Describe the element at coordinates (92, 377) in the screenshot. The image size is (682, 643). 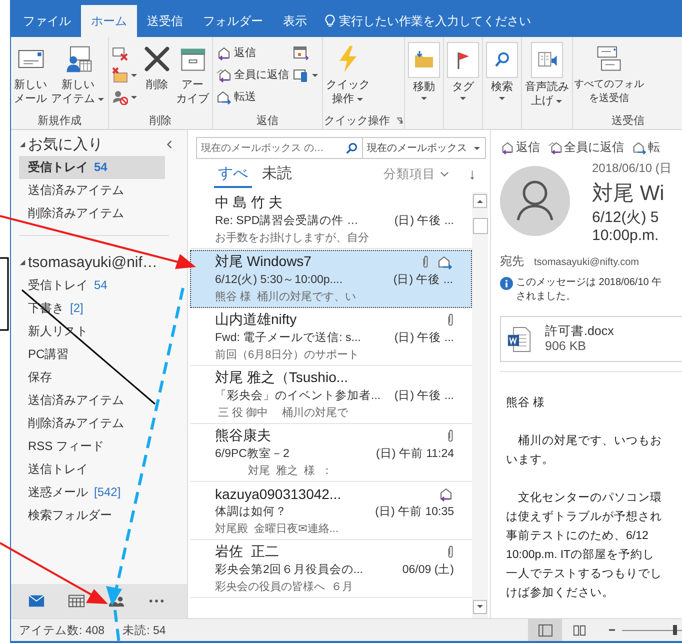
I see `folder-item: 保存` at that location.